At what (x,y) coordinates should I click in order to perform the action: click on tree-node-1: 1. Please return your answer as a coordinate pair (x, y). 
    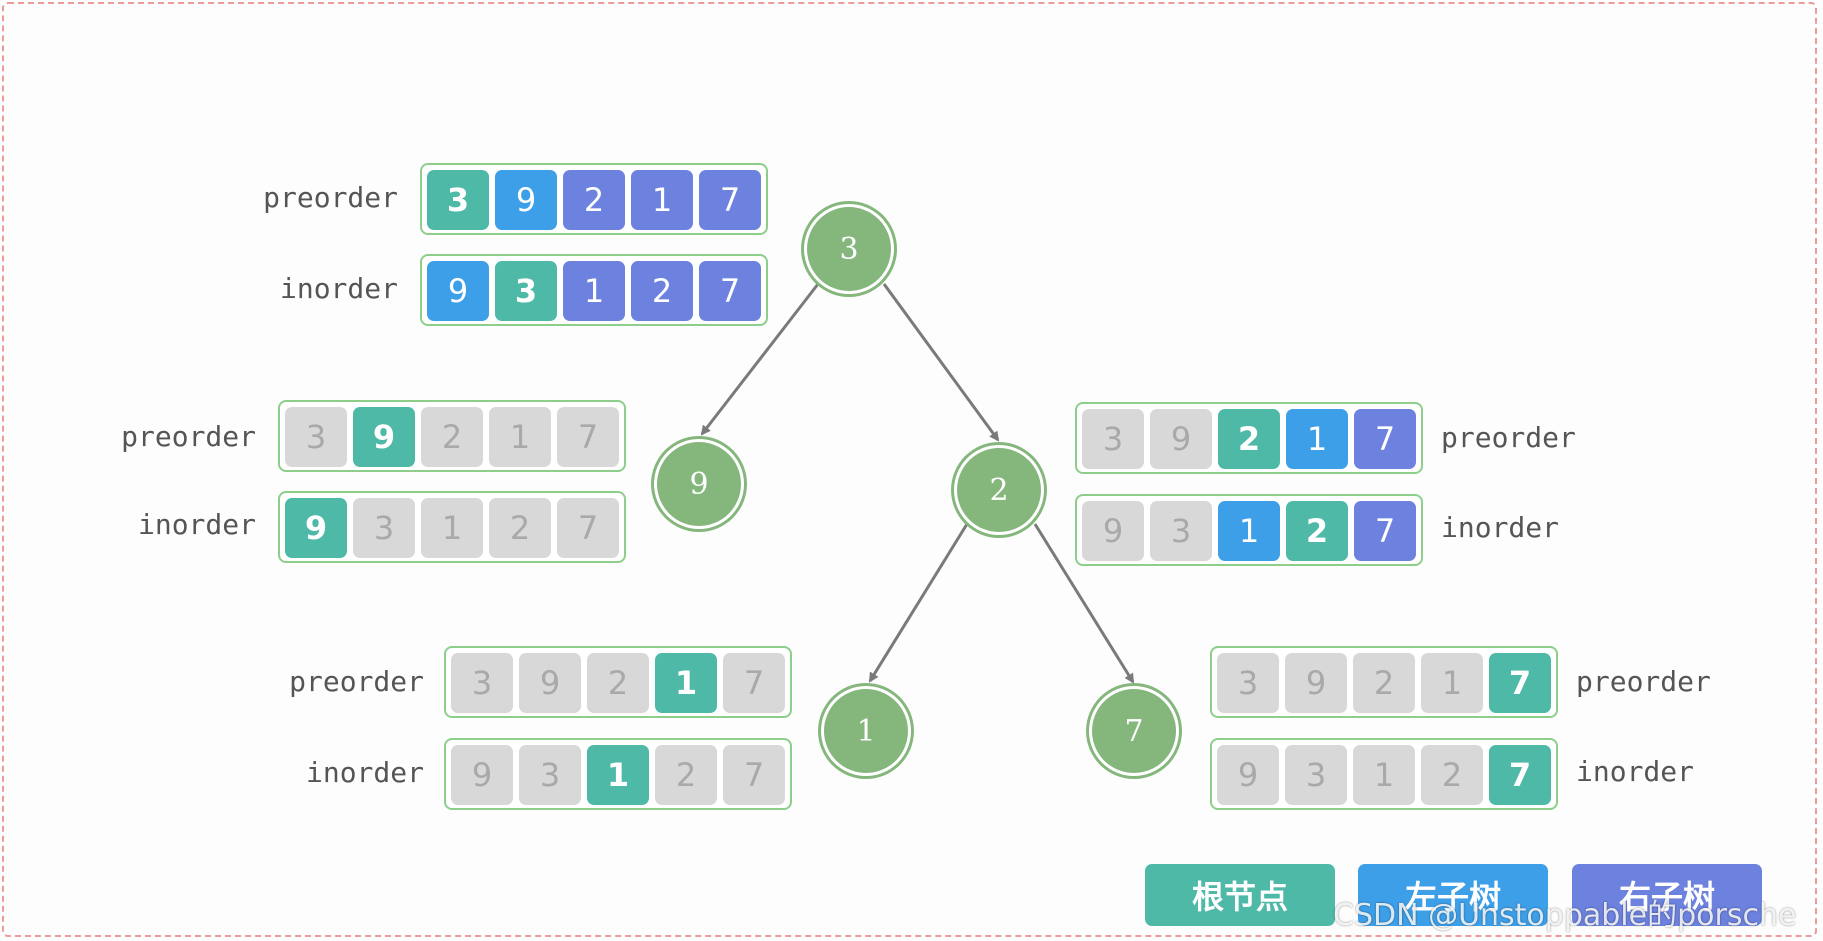
    Looking at the image, I should click on (866, 731).